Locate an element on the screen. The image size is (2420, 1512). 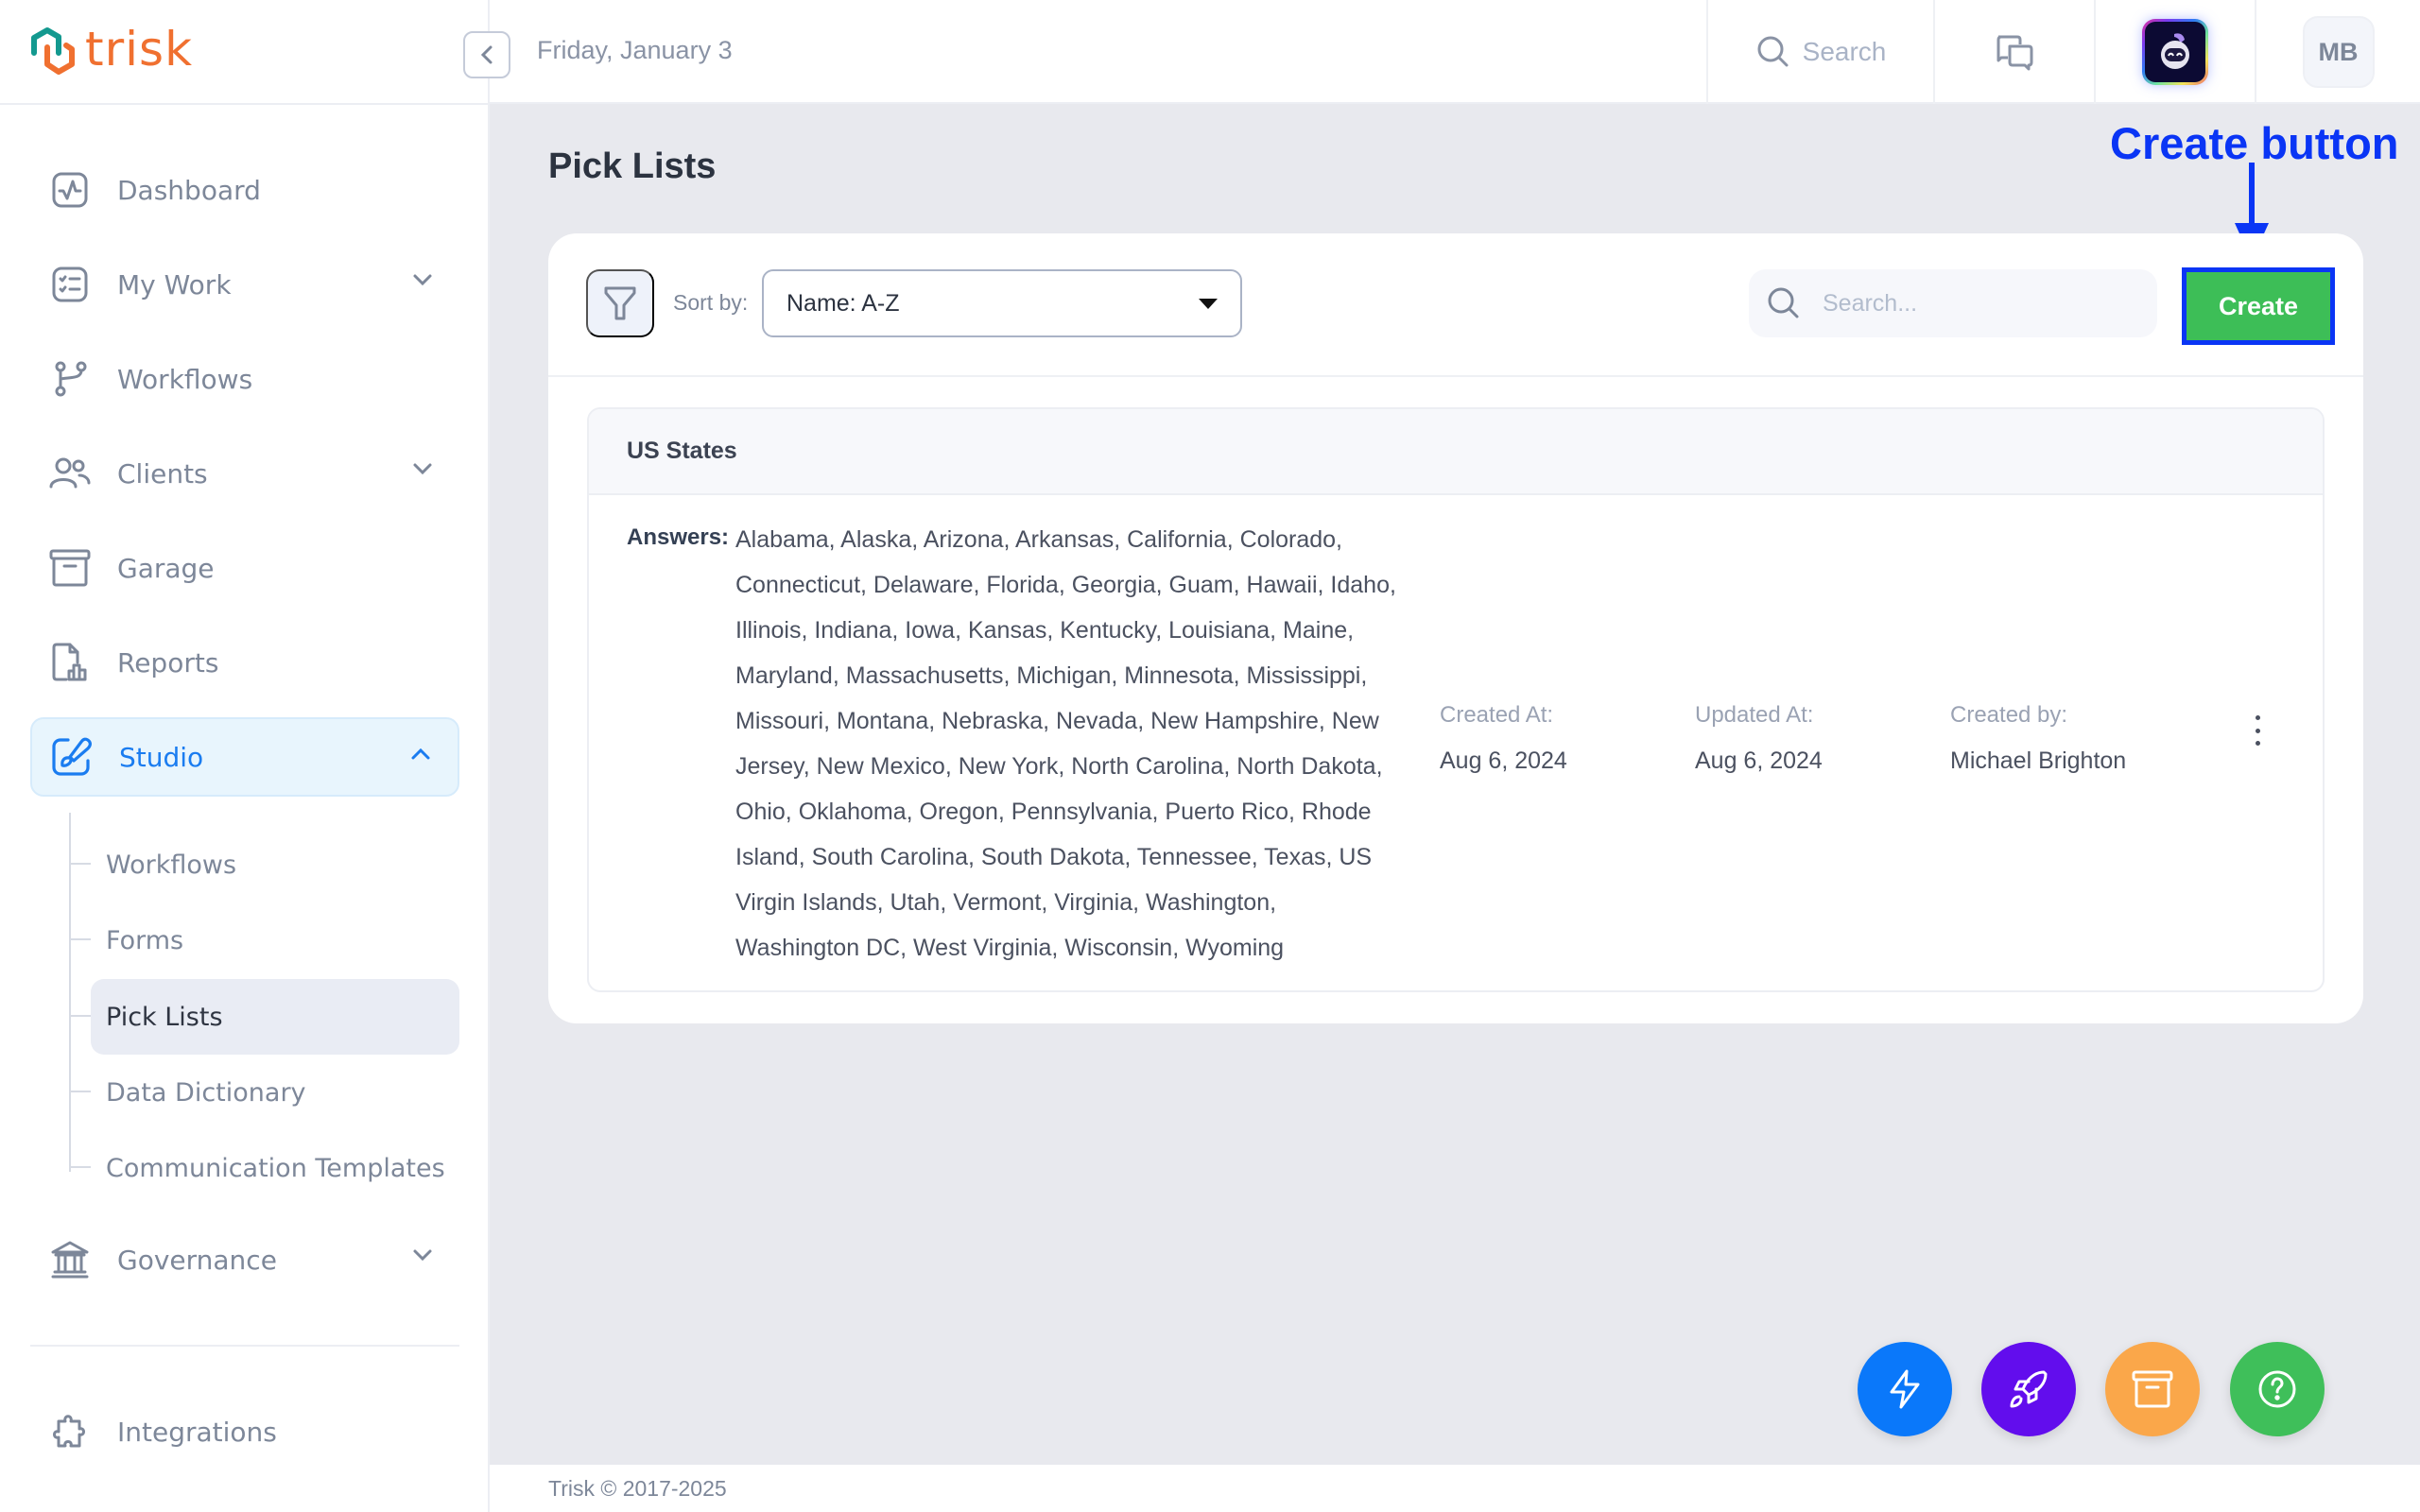
chat-icon is located at coordinates (2014, 53).